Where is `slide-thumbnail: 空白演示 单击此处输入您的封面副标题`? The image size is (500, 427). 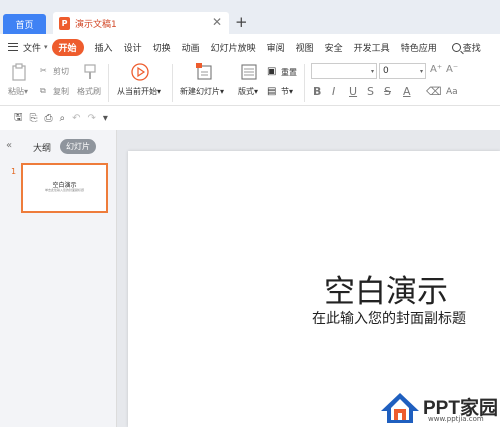 slide-thumbnail: 空白演示 单击此处输入您的封面副标题 is located at coordinates (64, 188).